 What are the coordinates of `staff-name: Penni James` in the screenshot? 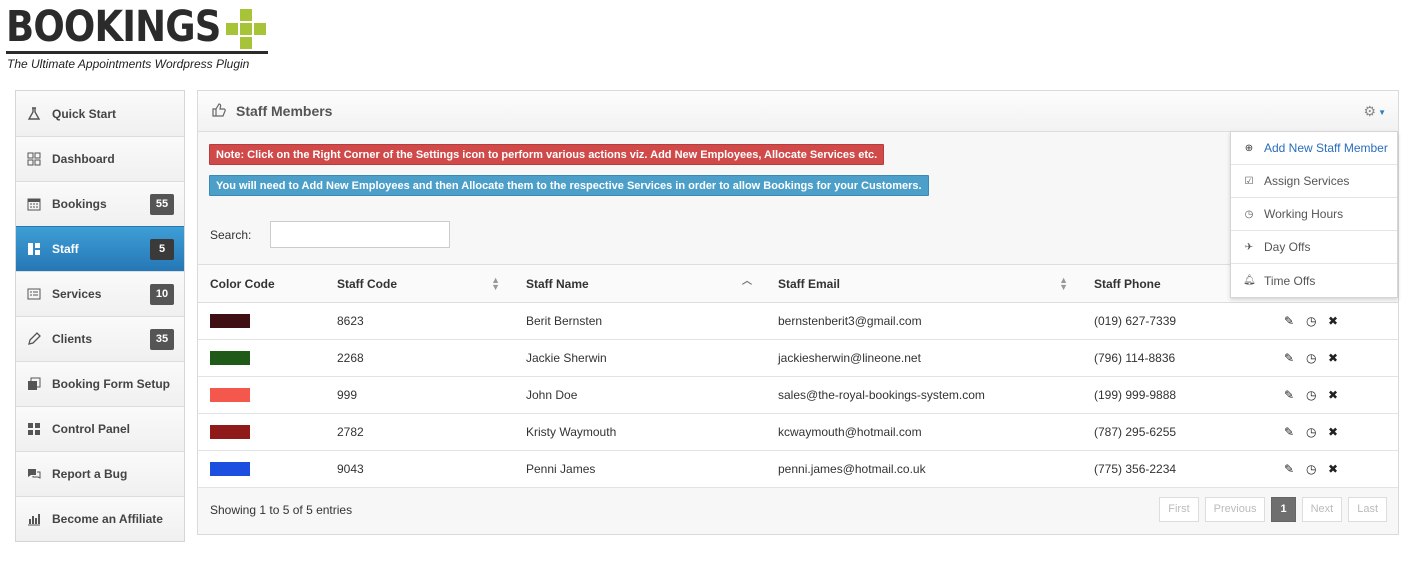 It's located at (640, 469).